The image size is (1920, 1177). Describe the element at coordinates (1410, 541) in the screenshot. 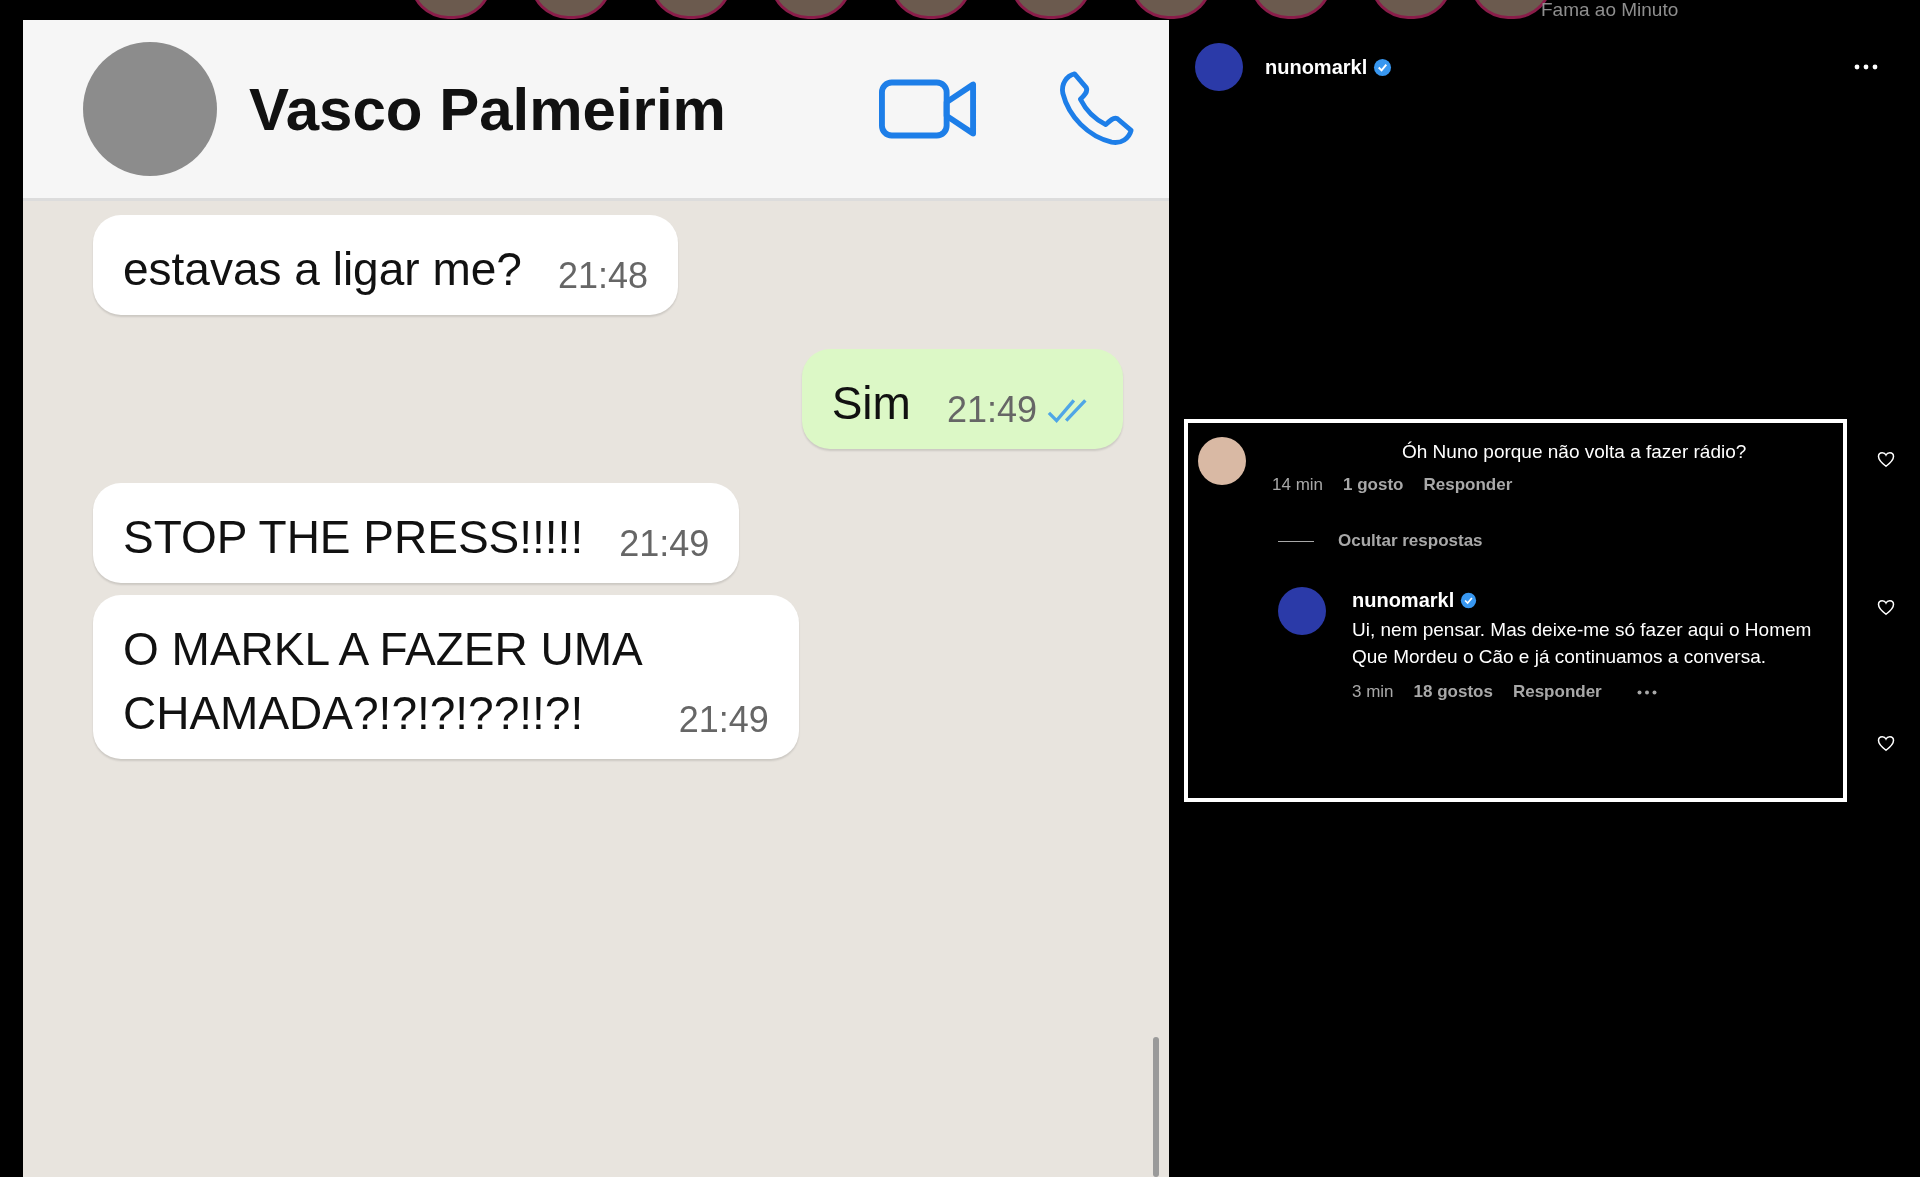

I see `hide-replies-link: Ocultar respostas` at that location.